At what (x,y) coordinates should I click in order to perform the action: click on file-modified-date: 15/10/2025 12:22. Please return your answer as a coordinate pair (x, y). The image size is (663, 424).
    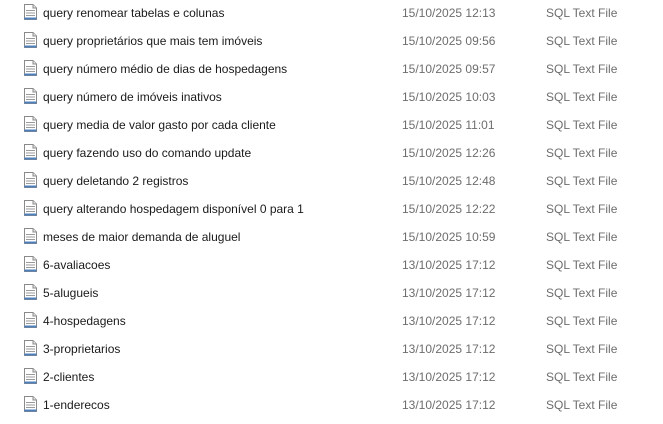
    Looking at the image, I should click on (449, 209).